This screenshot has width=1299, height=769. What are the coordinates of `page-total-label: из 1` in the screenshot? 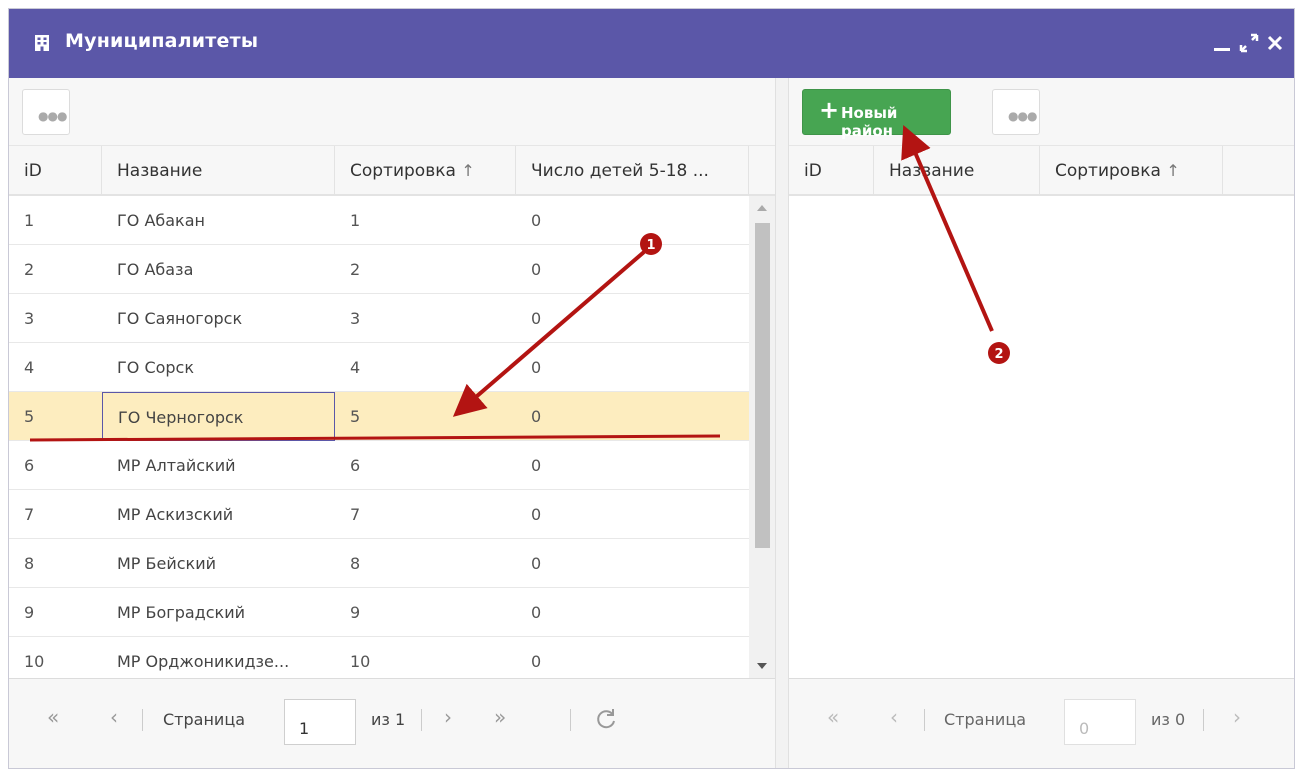 It's located at (388, 719).